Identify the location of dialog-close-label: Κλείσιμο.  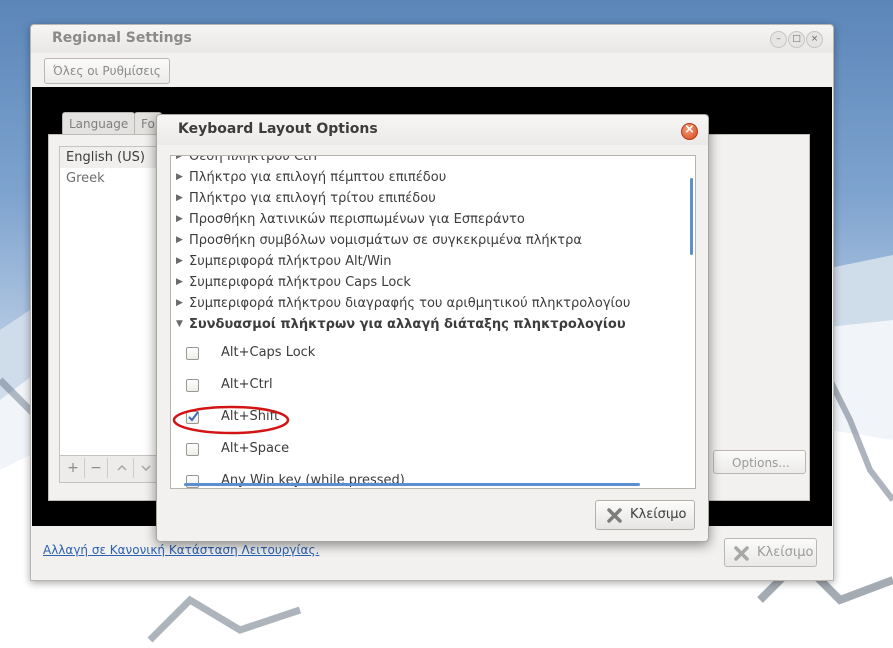
(658, 514).